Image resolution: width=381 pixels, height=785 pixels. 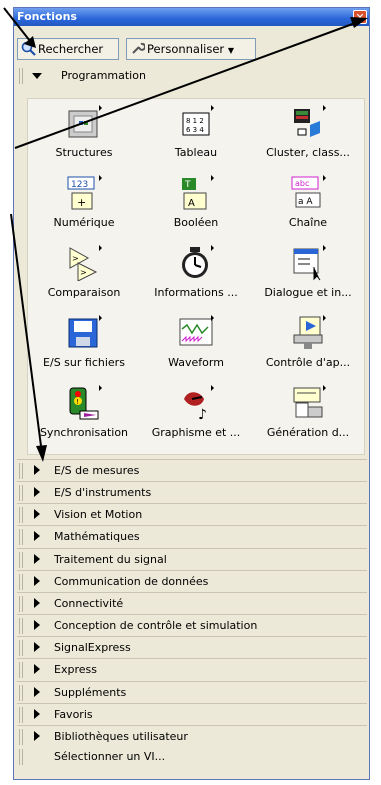 What do you see at coordinates (92, 648) in the screenshot?
I see `category-label: SignalExpress` at bounding box center [92, 648].